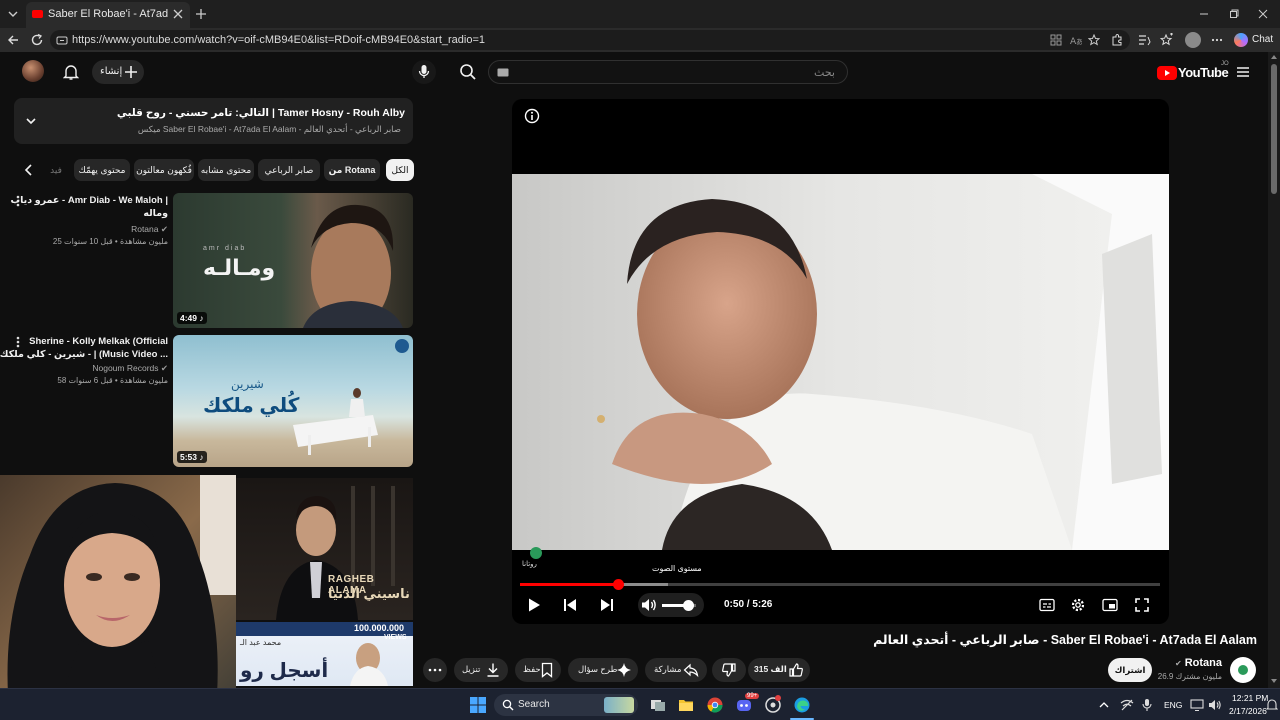 This screenshot has width=1280, height=720. Describe the element at coordinates (352, 170) in the screenshot. I see `chip-from-rotana: من Rotana` at that location.